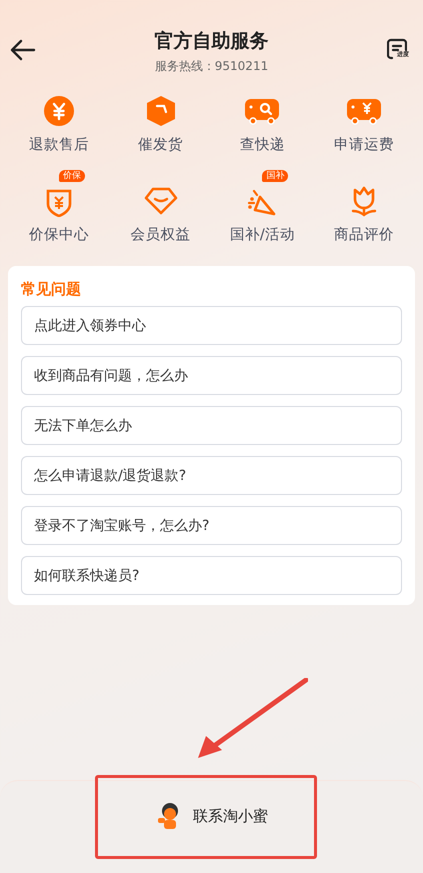 This screenshot has width=423, height=873. What do you see at coordinates (160, 234) in the screenshot?
I see `service-label: 会员权益` at bounding box center [160, 234].